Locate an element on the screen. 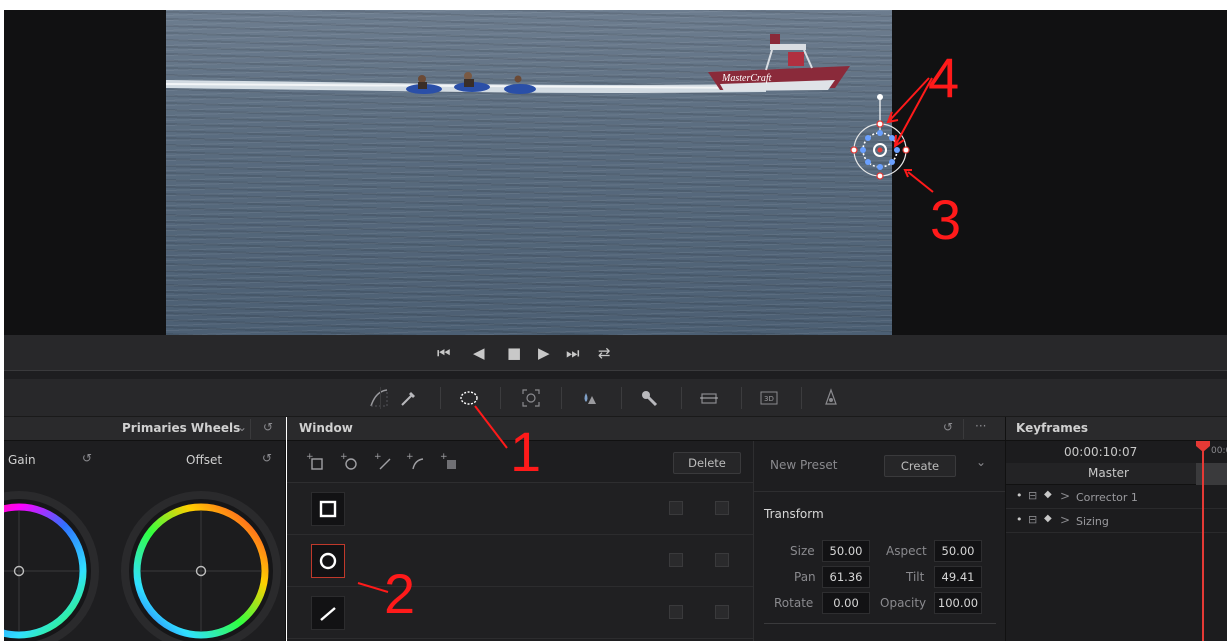 This screenshot has width=1227, height=641. add-curve-window-icon: + is located at coordinates (416, 462).